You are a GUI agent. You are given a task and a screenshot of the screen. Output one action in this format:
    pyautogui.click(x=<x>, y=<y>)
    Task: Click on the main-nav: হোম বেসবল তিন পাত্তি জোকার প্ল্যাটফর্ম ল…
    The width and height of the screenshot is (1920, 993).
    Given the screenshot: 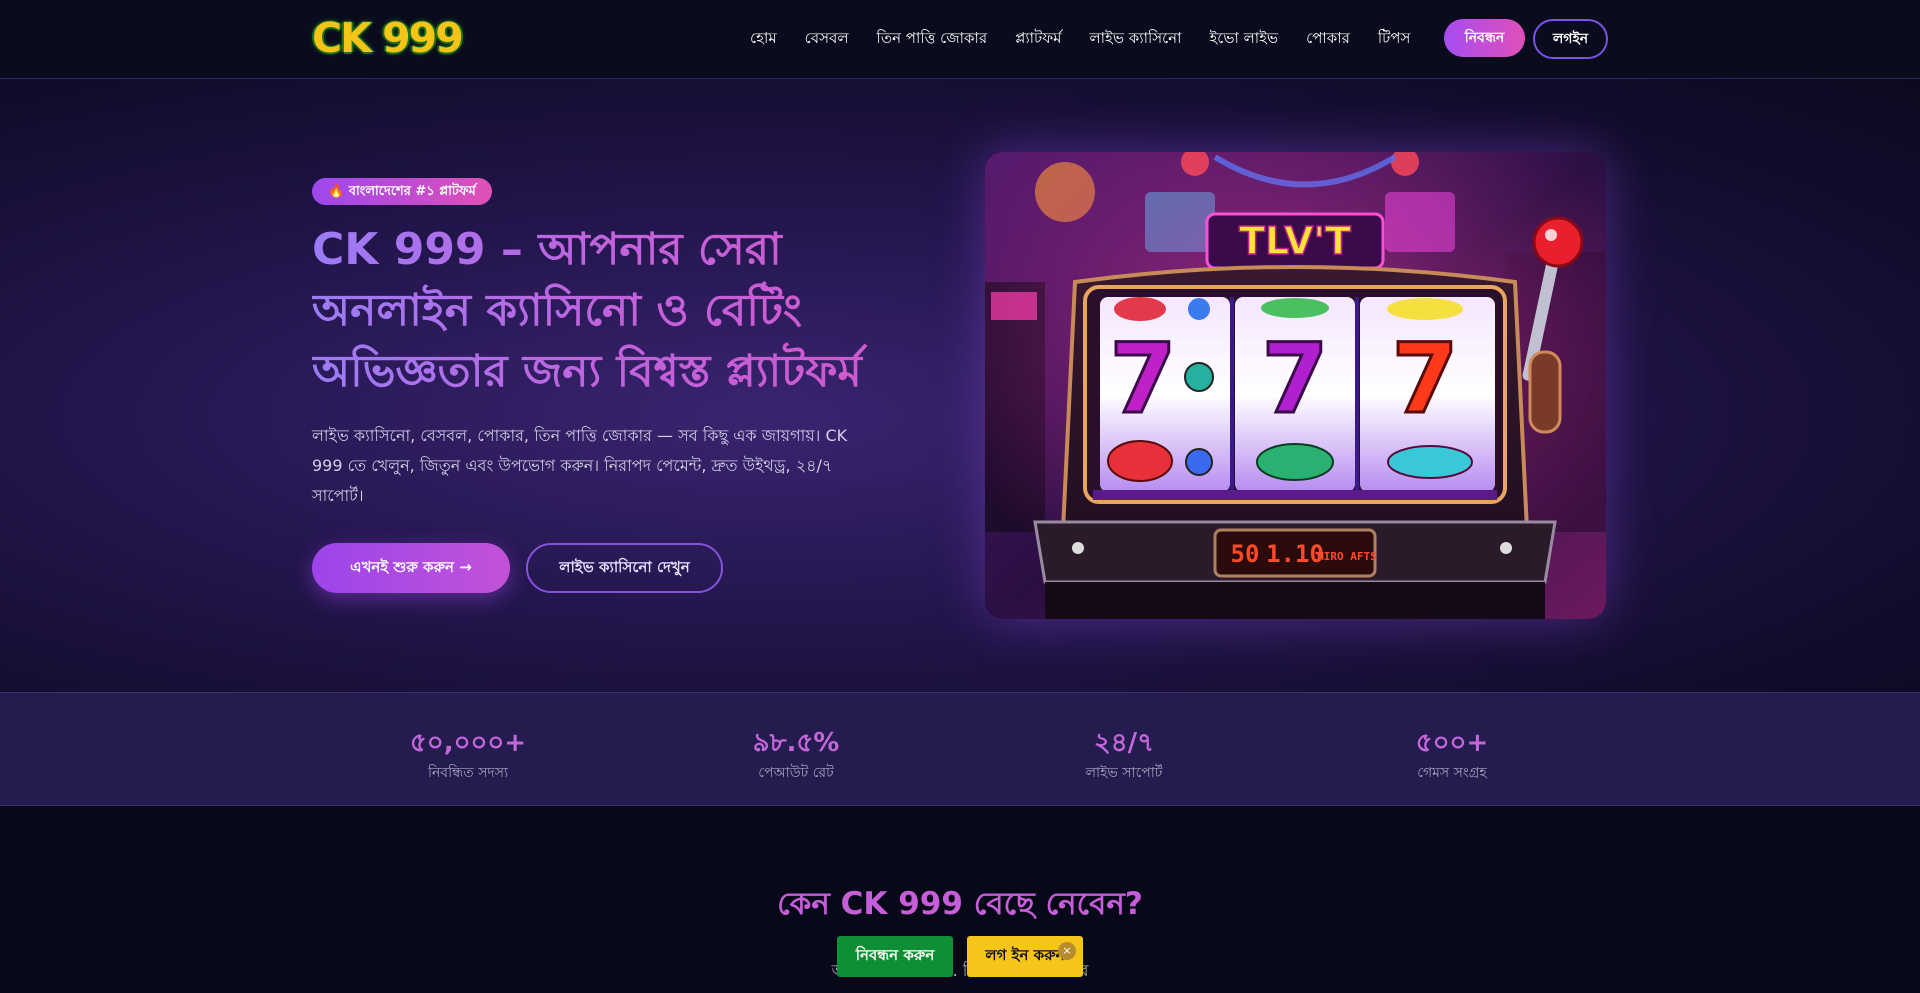 What is the action you would take?
    pyautogui.click(x=1094, y=39)
    